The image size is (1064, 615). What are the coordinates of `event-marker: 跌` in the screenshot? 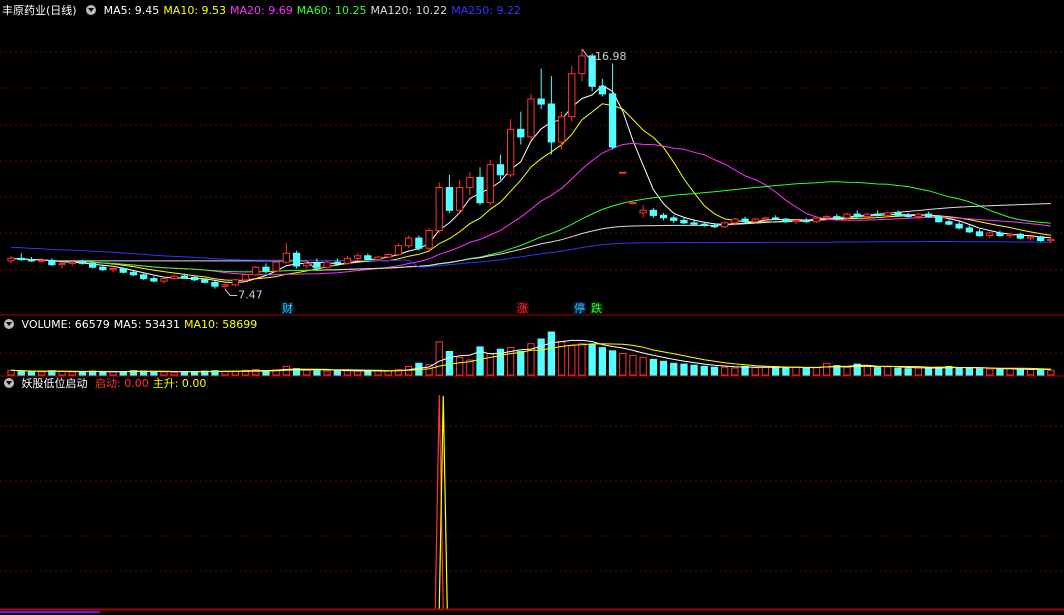 It's located at (596, 308).